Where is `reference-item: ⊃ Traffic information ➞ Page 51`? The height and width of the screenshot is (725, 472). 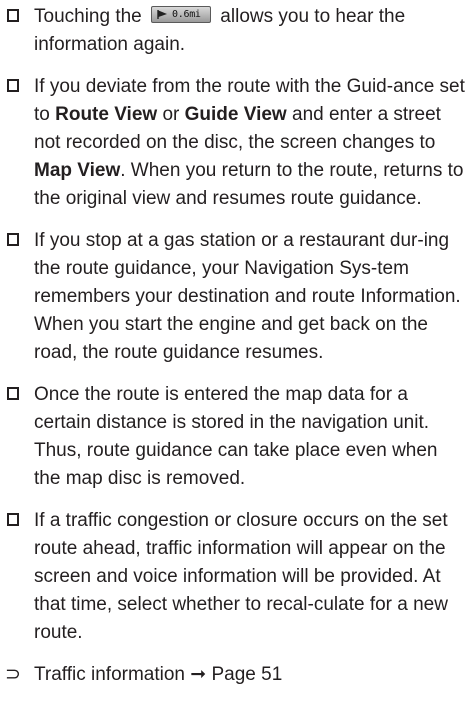
reference-item: ⊃ Traffic information ➞ Page 51 is located at coordinates (236, 675).